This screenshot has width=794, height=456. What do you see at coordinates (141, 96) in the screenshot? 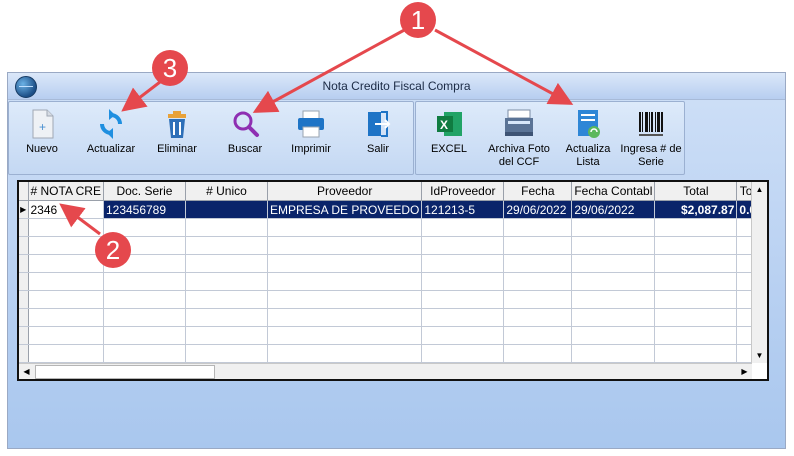
I see `arrow-to-actualizar` at bounding box center [141, 96].